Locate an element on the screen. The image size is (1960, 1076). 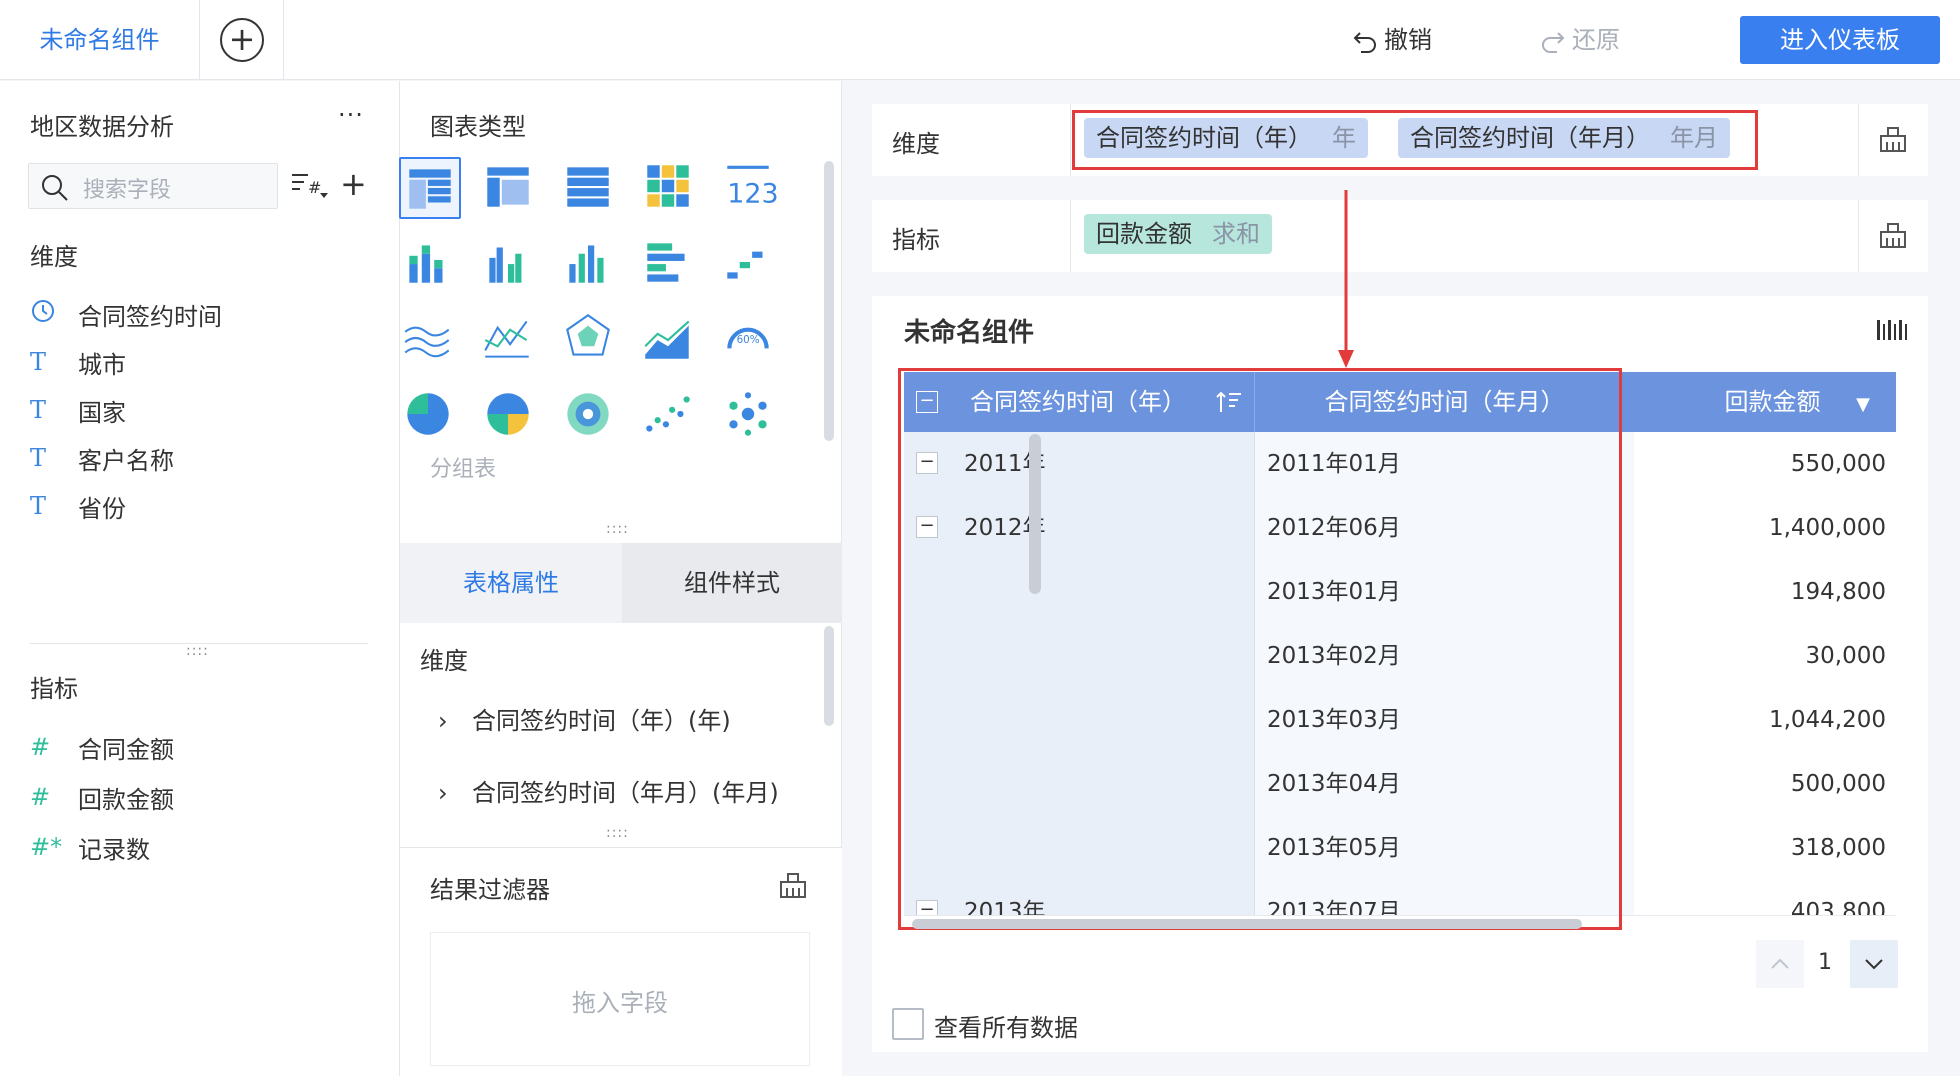
add-field-icon: + is located at coordinates (353, 184).